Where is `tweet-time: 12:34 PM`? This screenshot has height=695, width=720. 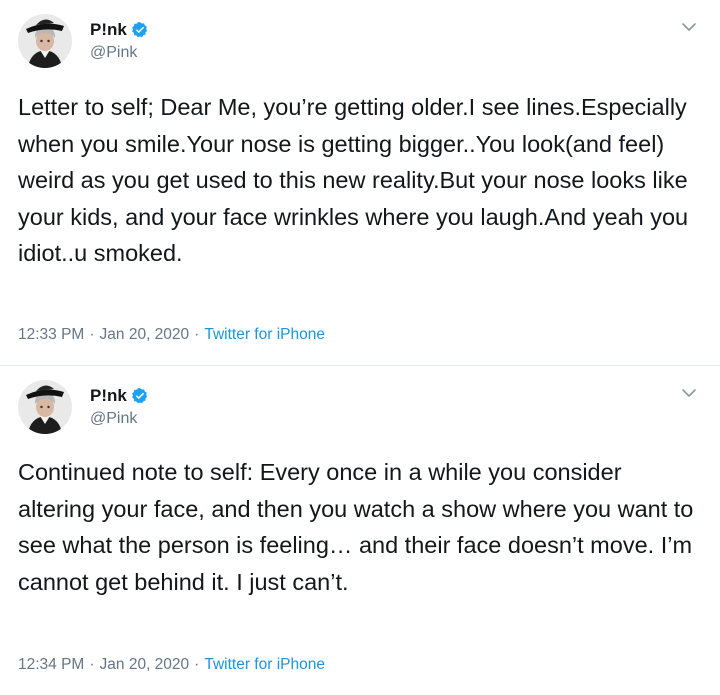 tweet-time: 12:34 PM is located at coordinates (51, 665).